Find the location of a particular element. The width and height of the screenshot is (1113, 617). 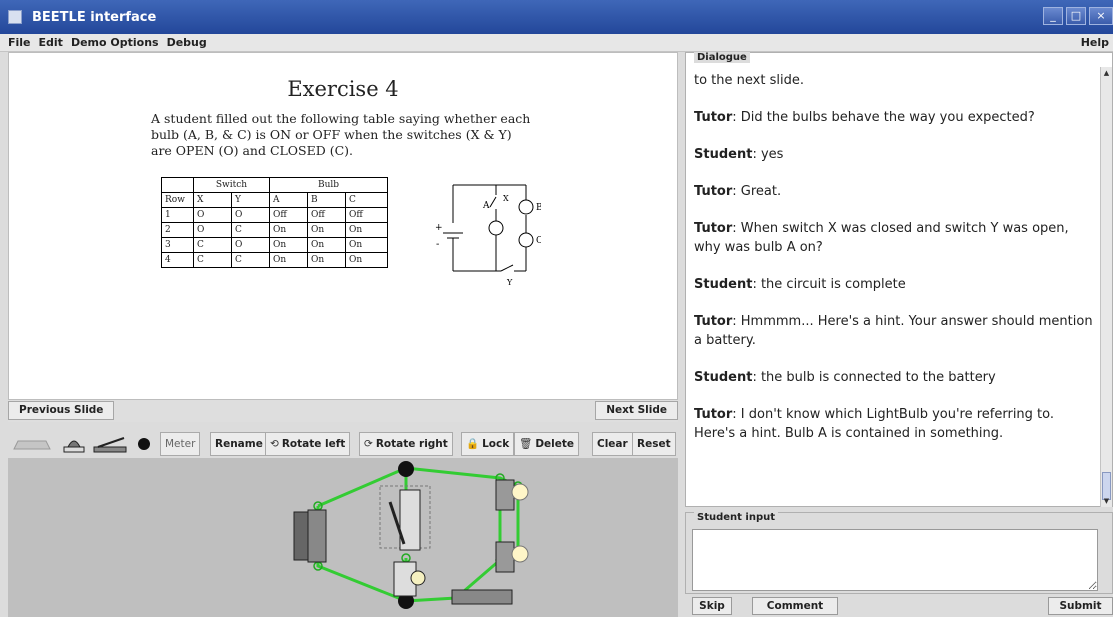

app-icon is located at coordinates (15, 17).